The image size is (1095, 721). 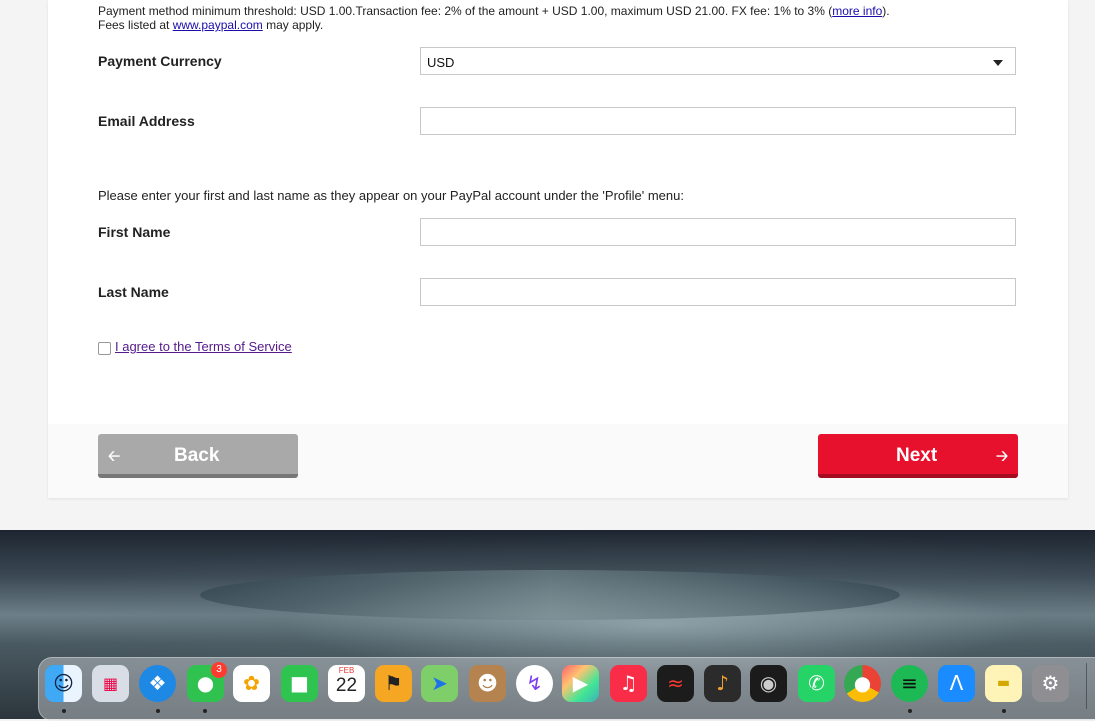 I want to click on music-note-icon: ♫, so click(x=628, y=683).